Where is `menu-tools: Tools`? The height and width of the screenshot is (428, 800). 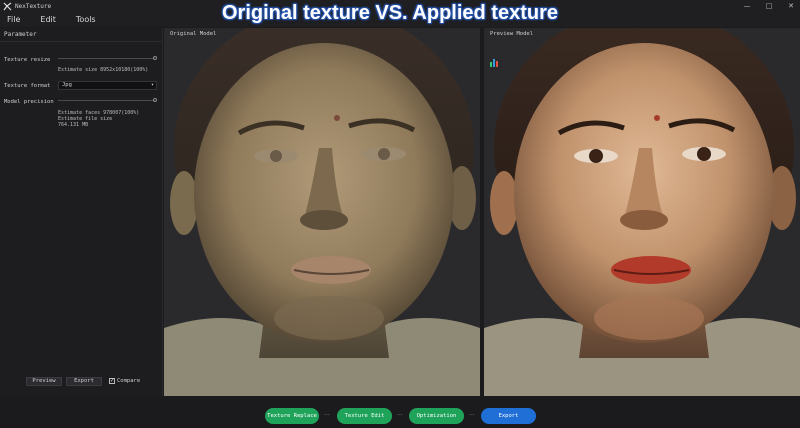 menu-tools: Tools is located at coordinates (86, 19).